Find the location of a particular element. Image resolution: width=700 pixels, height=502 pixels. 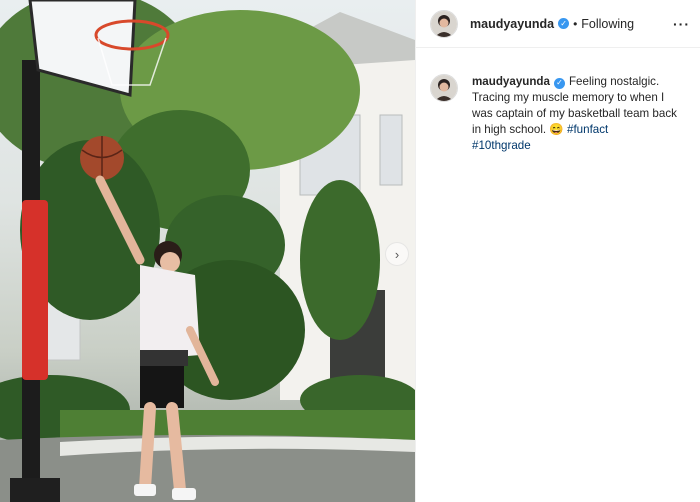

hashtag-link: #funfact is located at coordinates (587, 129).